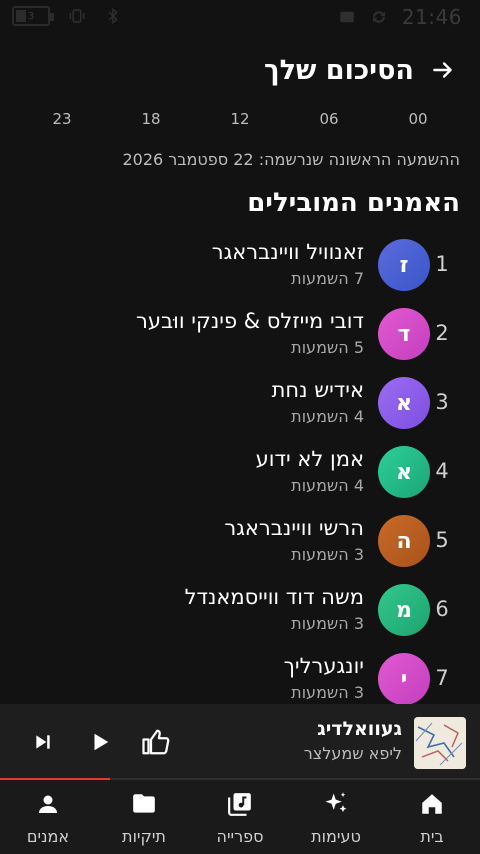  What do you see at coordinates (240, 678) in the screenshot?
I see `artist-row: 7 י יונגערליך 3 השמעות` at bounding box center [240, 678].